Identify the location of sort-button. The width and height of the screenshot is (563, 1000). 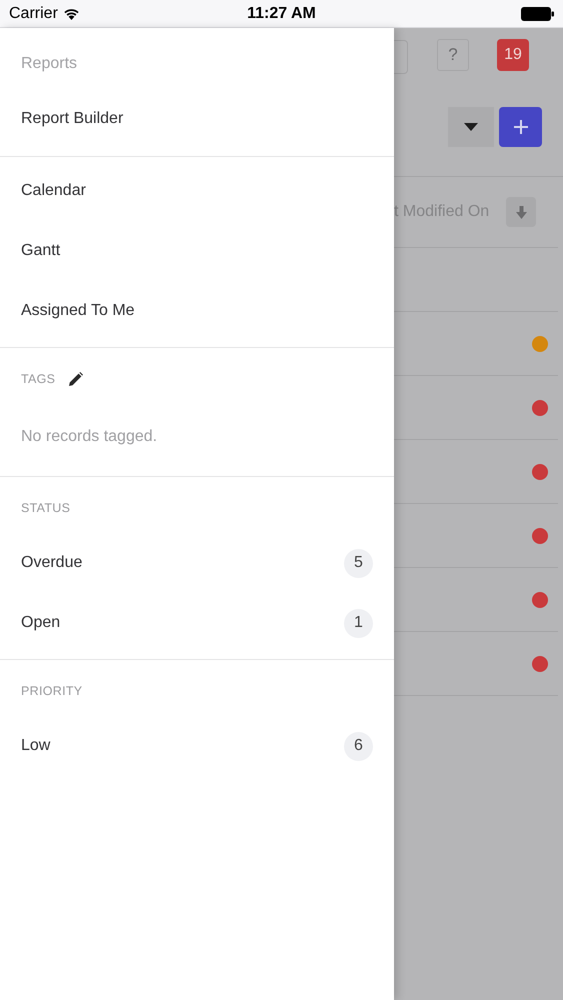
(521, 212).